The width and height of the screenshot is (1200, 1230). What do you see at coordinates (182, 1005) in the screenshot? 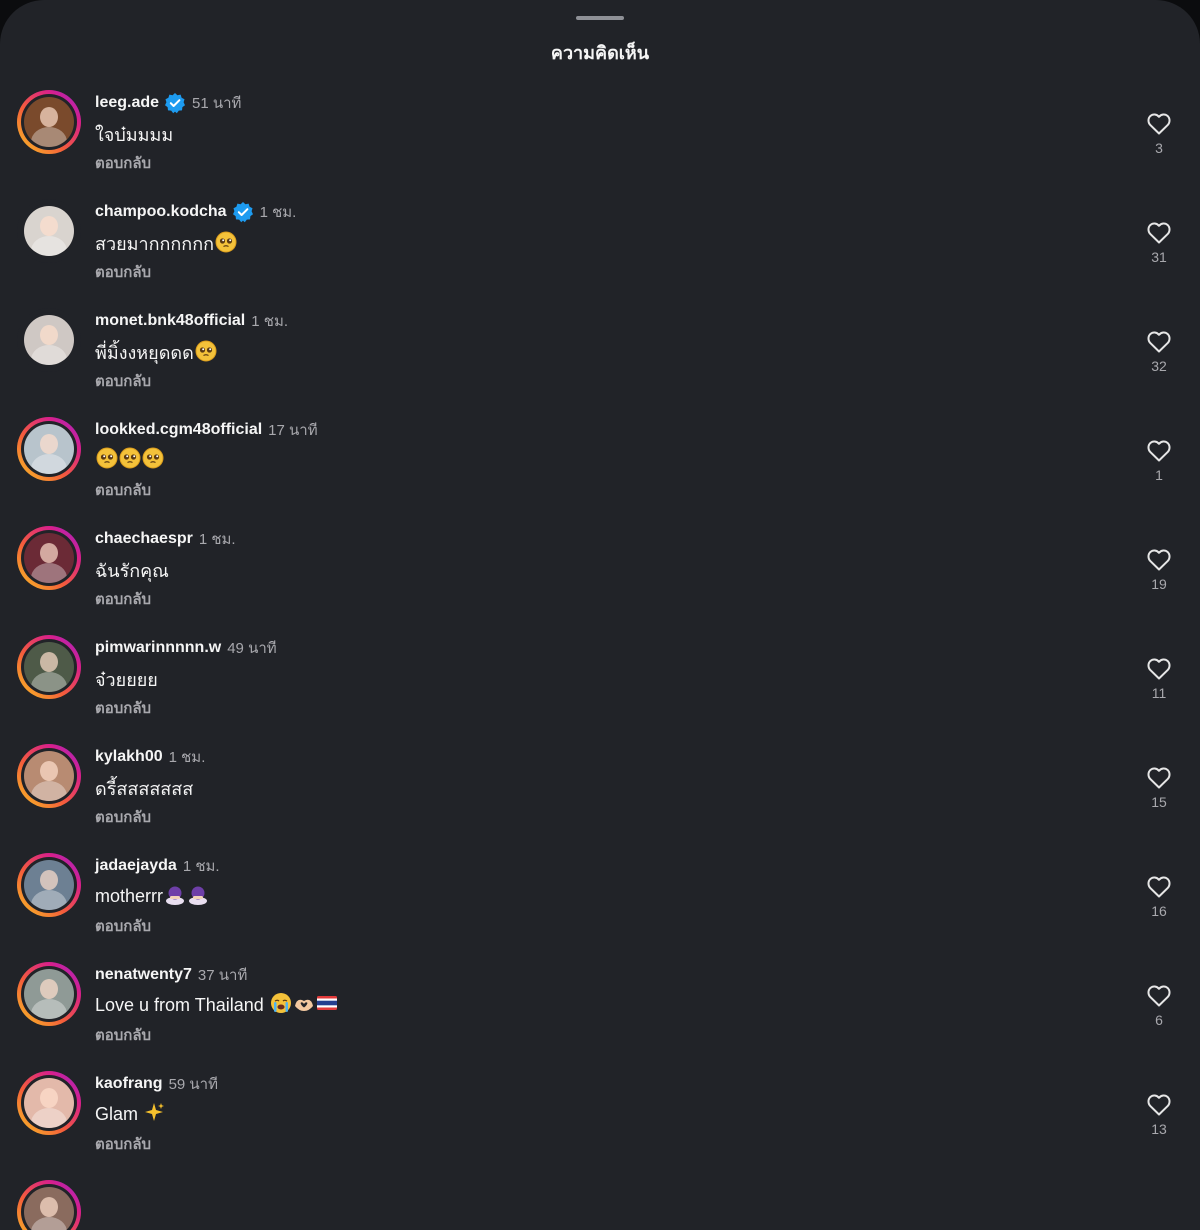
I see `comment-text-body: Love u from Thailand` at bounding box center [182, 1005].